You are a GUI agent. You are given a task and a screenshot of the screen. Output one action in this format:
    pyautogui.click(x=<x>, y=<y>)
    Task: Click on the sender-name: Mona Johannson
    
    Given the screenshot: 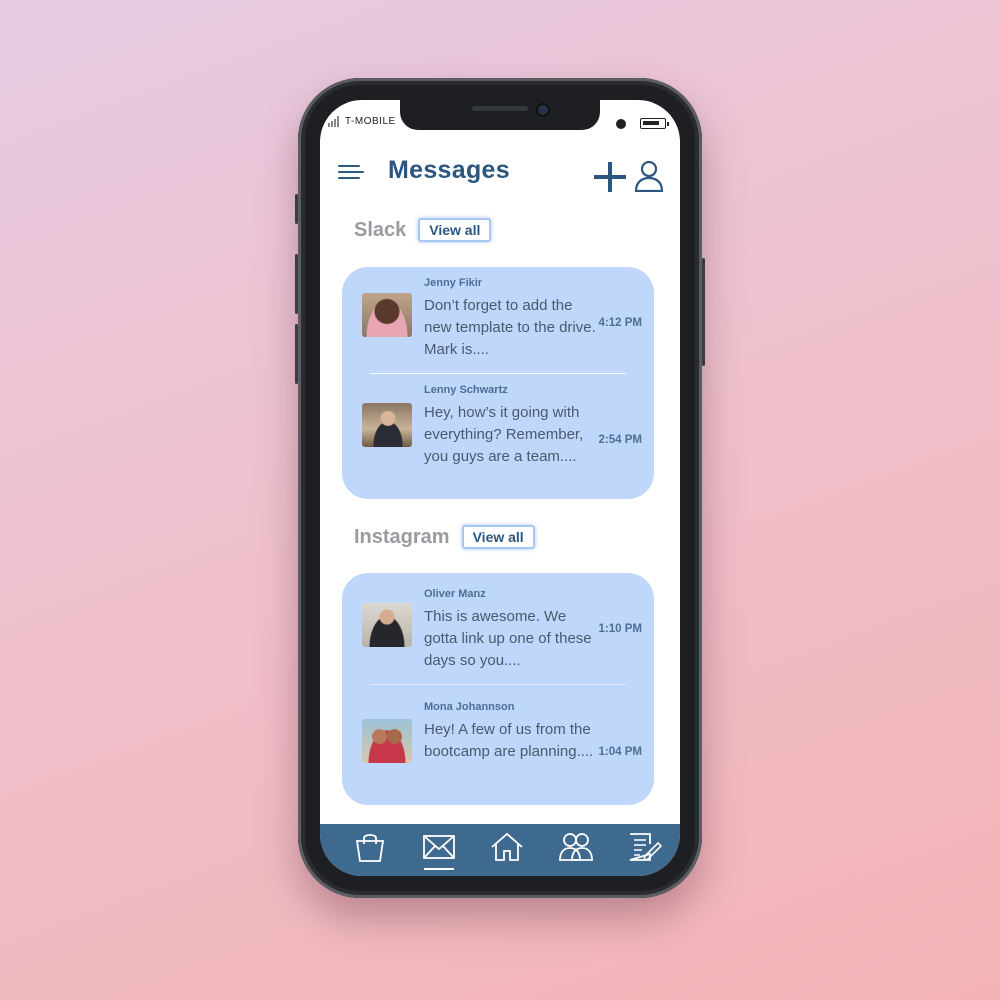 What is the action you would take?
    pyautogui.click(x=469, y=707)
    